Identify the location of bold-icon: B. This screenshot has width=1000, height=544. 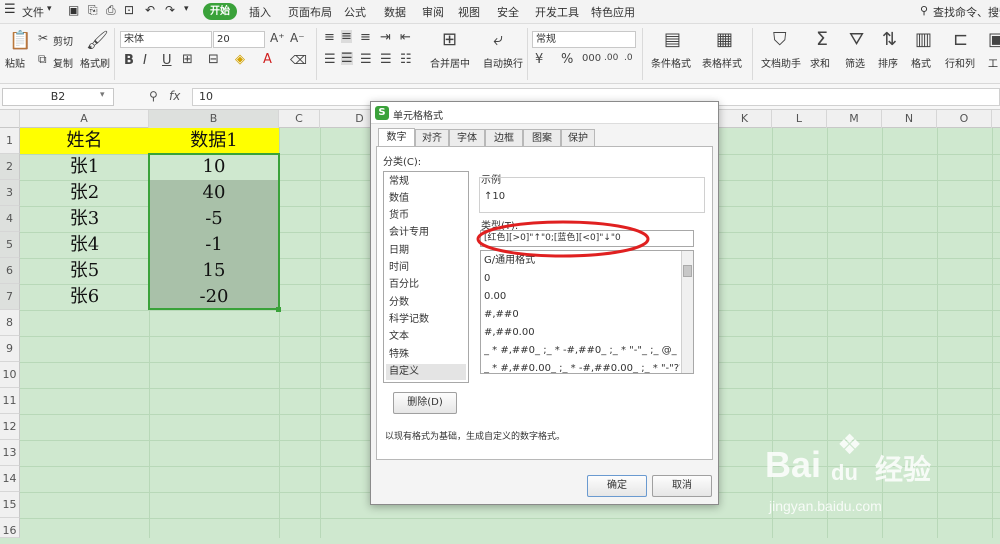
(129, 60).